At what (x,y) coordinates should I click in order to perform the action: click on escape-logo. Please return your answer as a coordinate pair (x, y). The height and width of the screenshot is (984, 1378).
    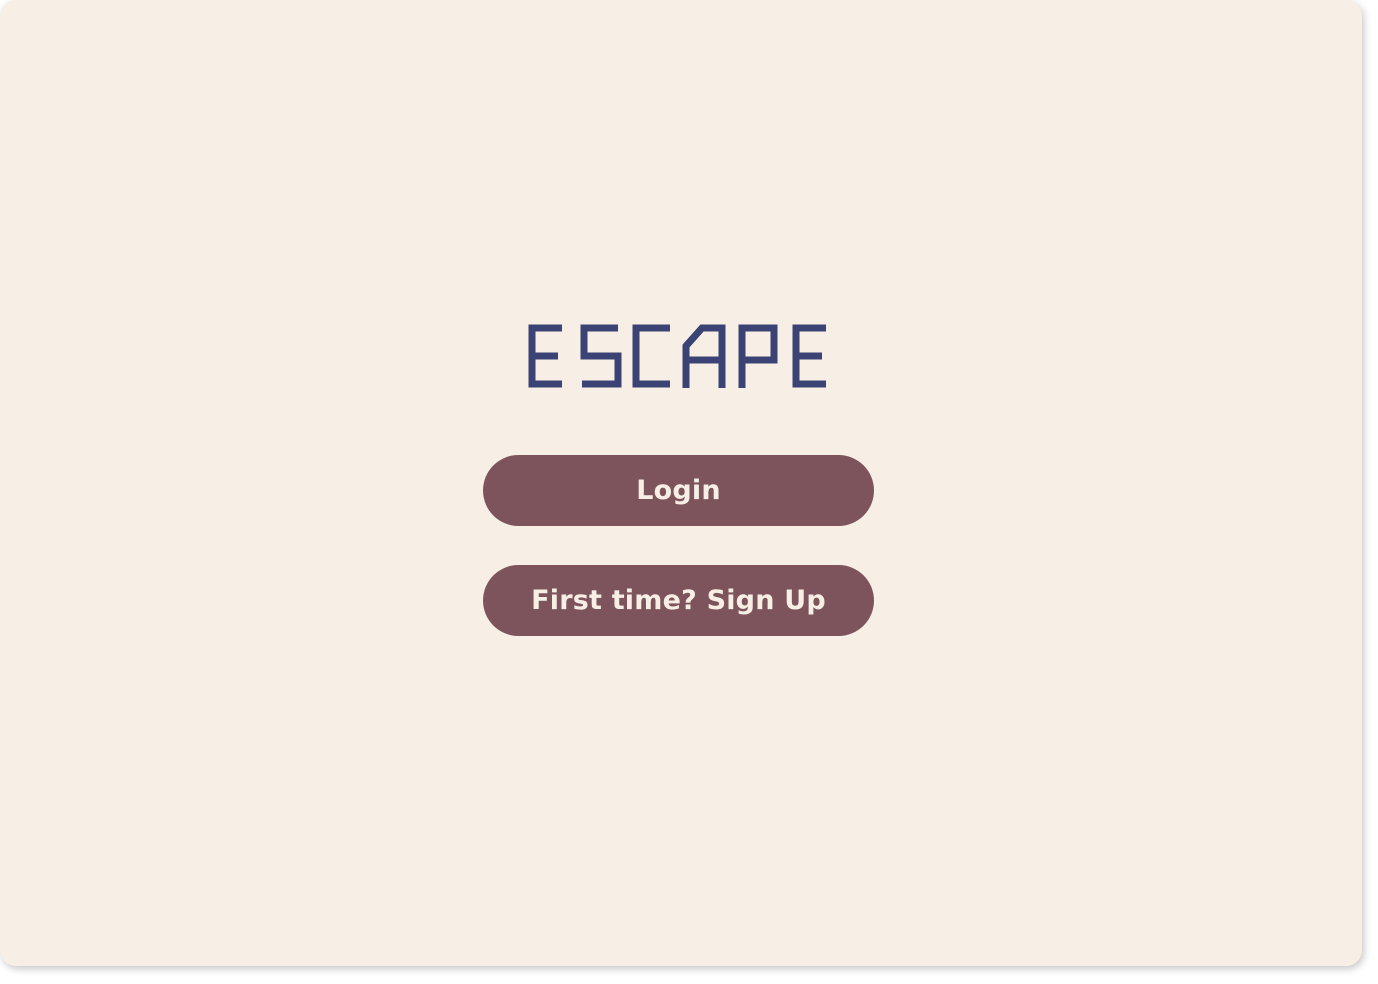
    Looking at the image, I should click on (679, 356).